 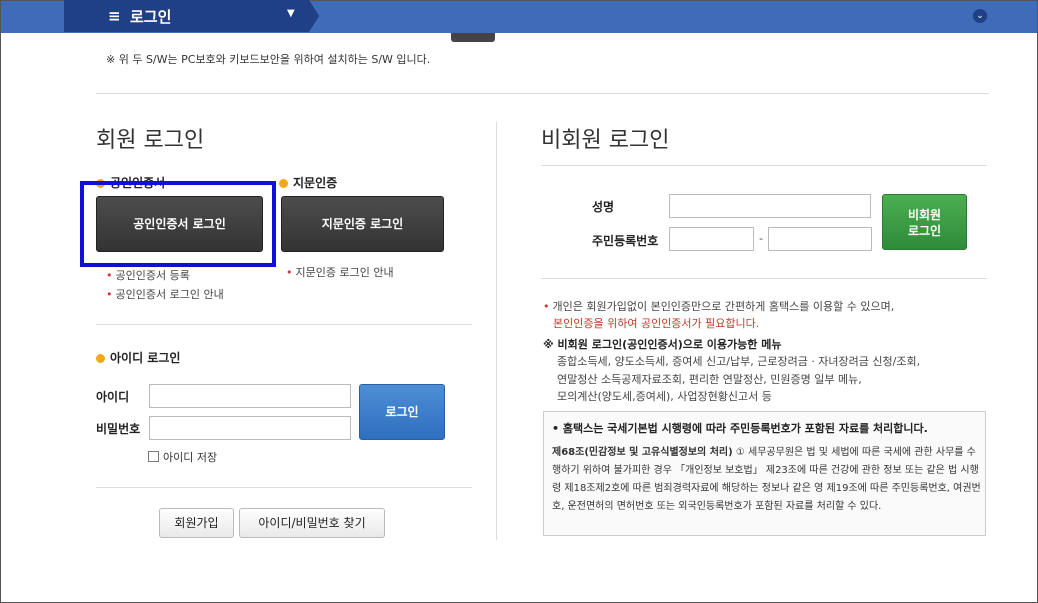 I want to click on hamburger-menu-icon: ≡, so click(x=114, y=16).